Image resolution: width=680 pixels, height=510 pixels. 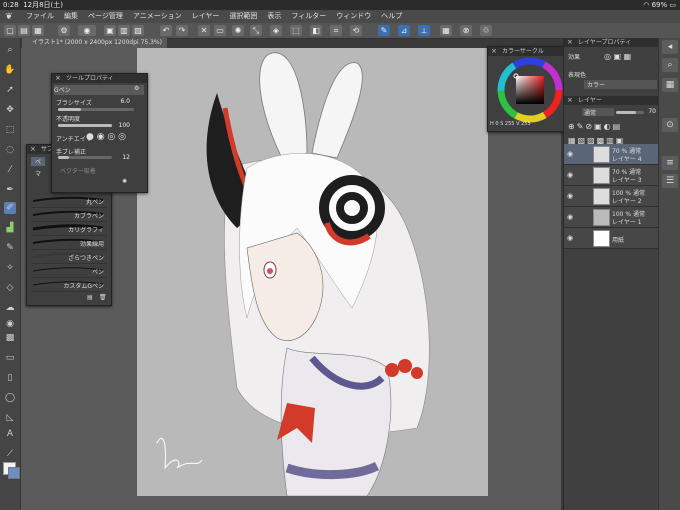 What do you see at coordinates (384, 30) in the screenshot?
I see `pen-pressure-icon: ✎` at bounding box center [384, 30].